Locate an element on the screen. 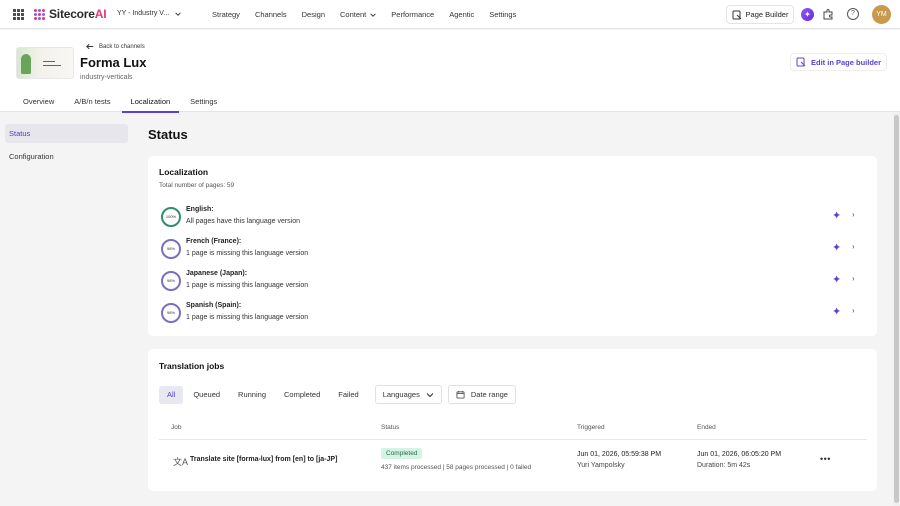 The width and height of the screenshot is (900, 506). language-name: English: is located at coordinates (200, 209).